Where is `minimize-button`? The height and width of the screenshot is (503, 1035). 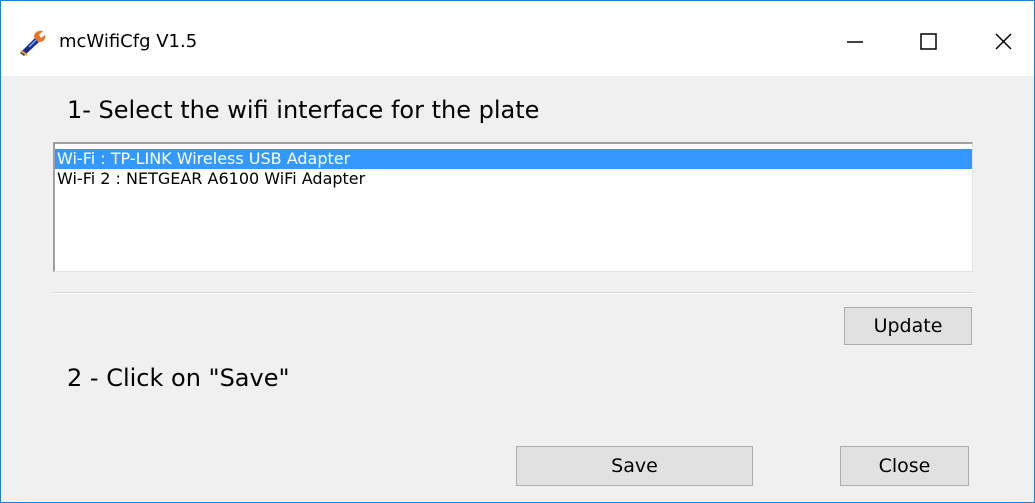
minimize-button is located at coordinates (831, 38).